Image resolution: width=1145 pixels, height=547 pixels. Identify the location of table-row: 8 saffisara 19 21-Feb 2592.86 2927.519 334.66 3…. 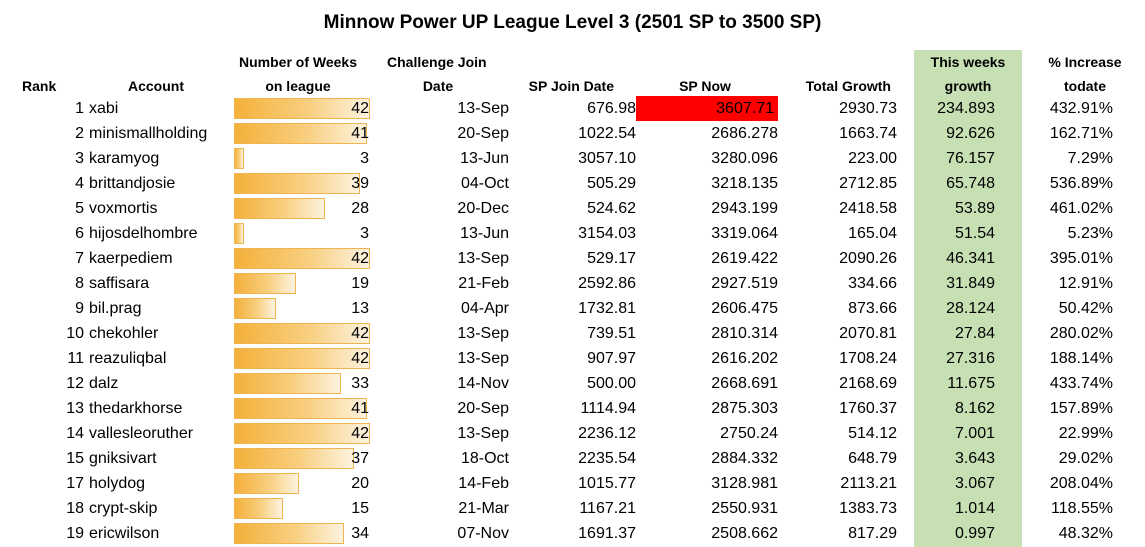
(556, 283).